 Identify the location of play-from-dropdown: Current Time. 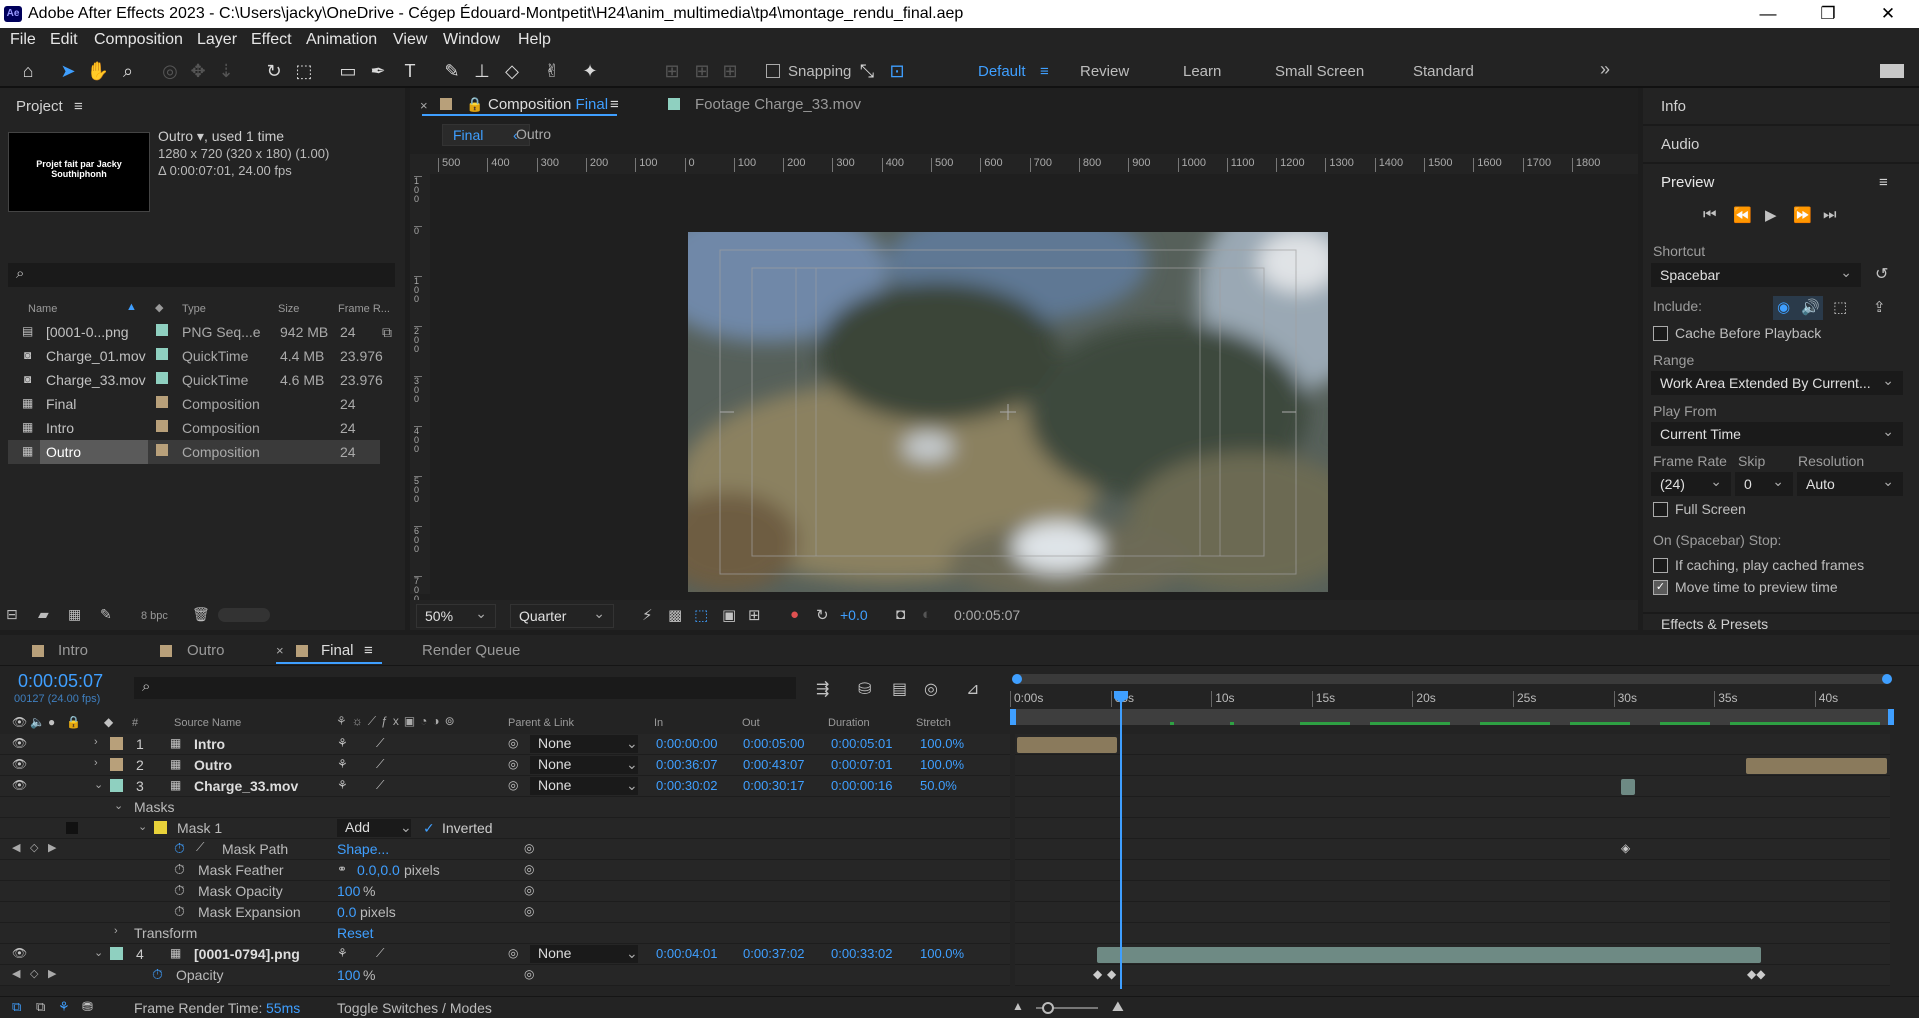
(1777, 434).